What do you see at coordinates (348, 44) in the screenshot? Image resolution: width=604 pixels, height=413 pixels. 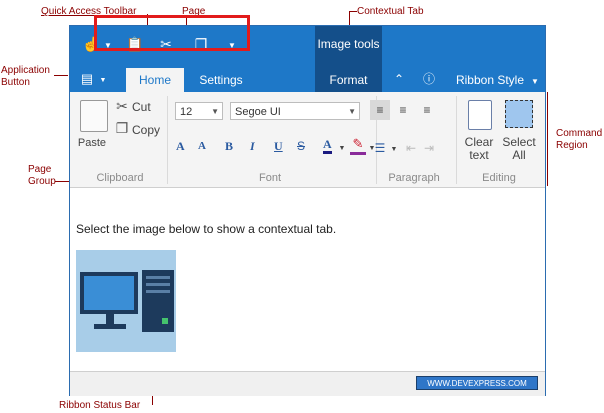 I see `contextual-category-label: Image tools` at bounding box center [348, 44].